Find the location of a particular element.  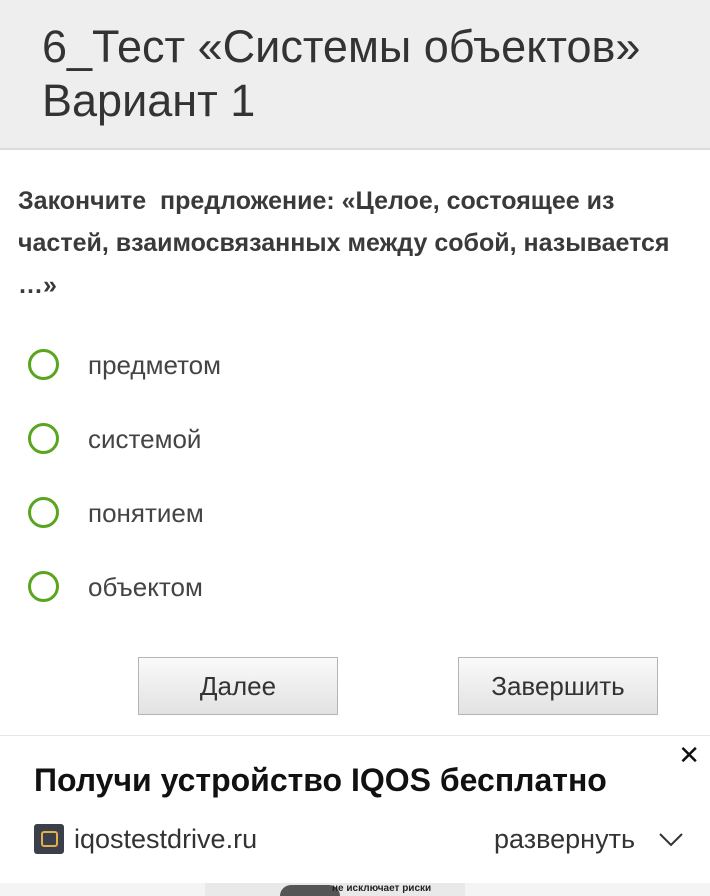

answer-option-3: понятием is located at coordinates (226, 515).